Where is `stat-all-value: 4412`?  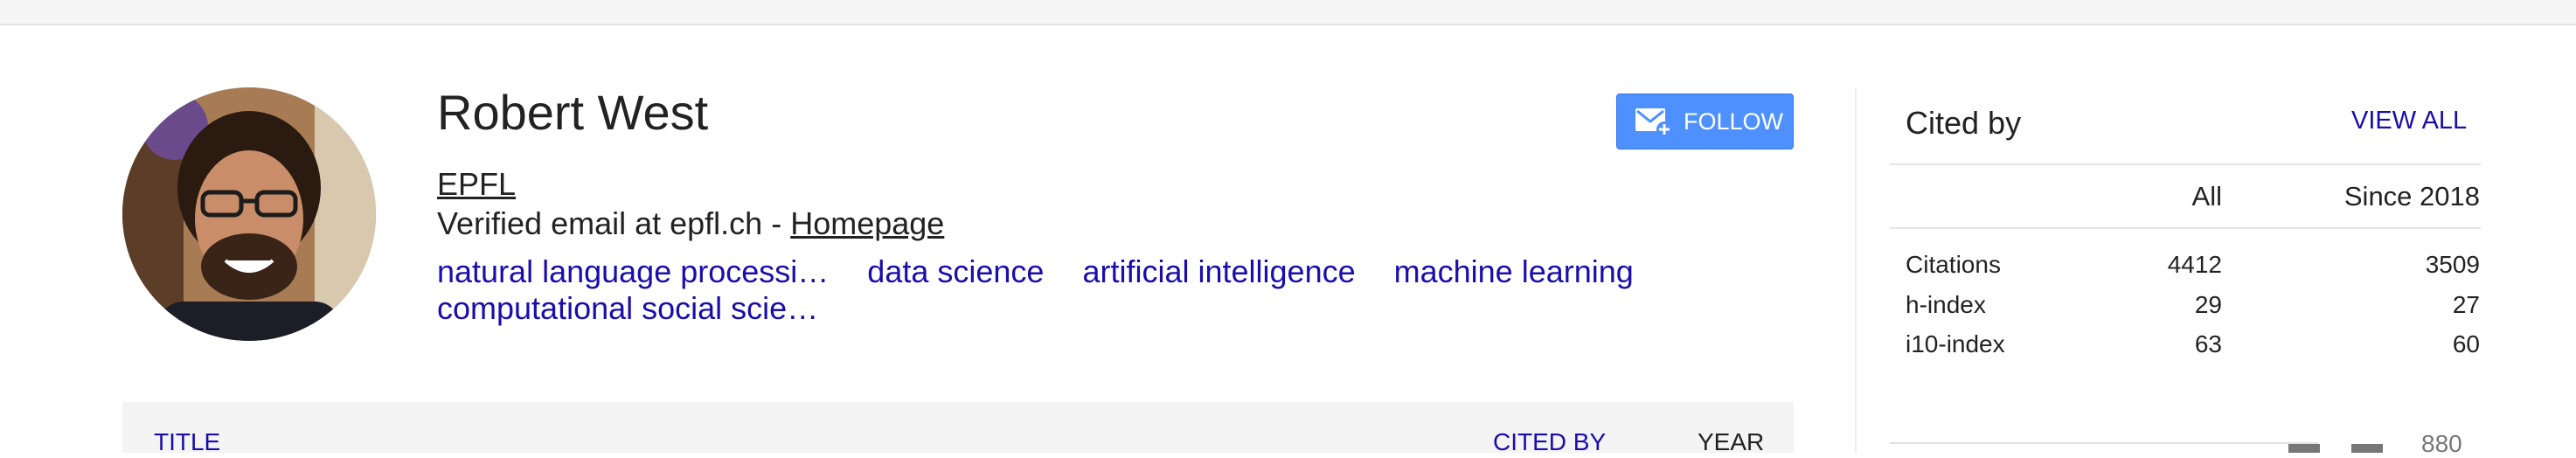 stat-all-value: 4412 is located at coordinates (2194, 264).